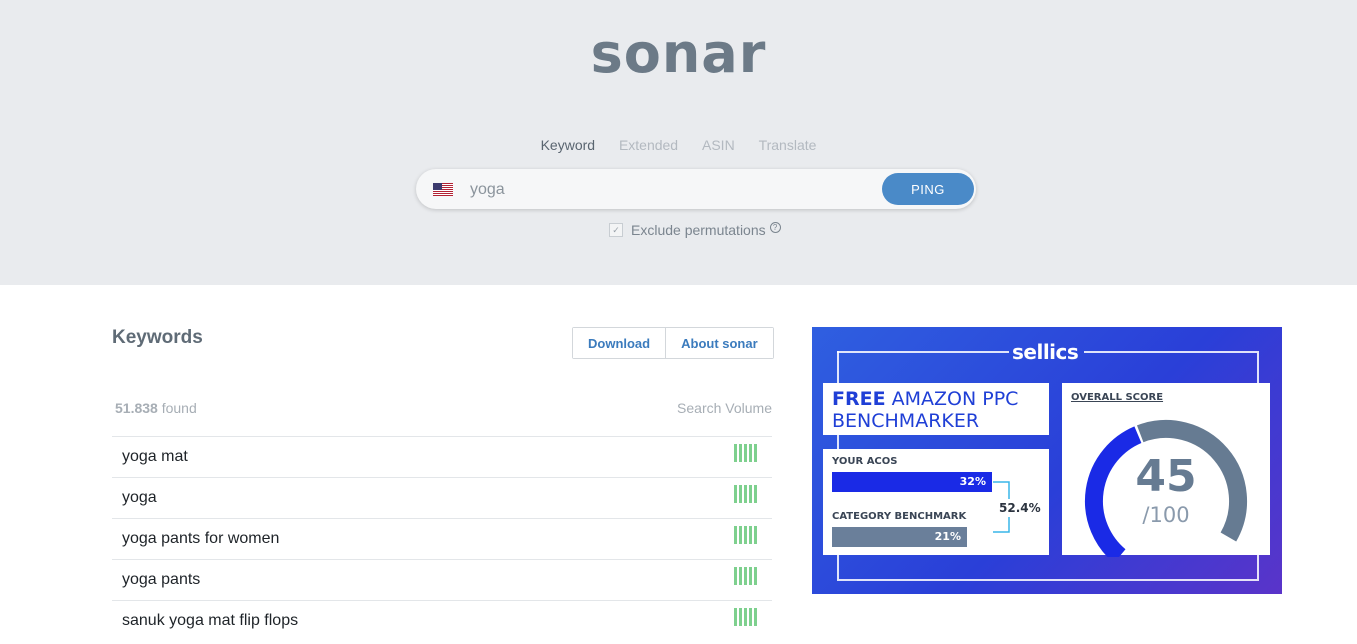 This screenshot has width=1357, height=644. What do you see at coordinates (899, 537) in the screenshot?
I see `benchmark-bar: 21%` at bounding box center [899, 537].